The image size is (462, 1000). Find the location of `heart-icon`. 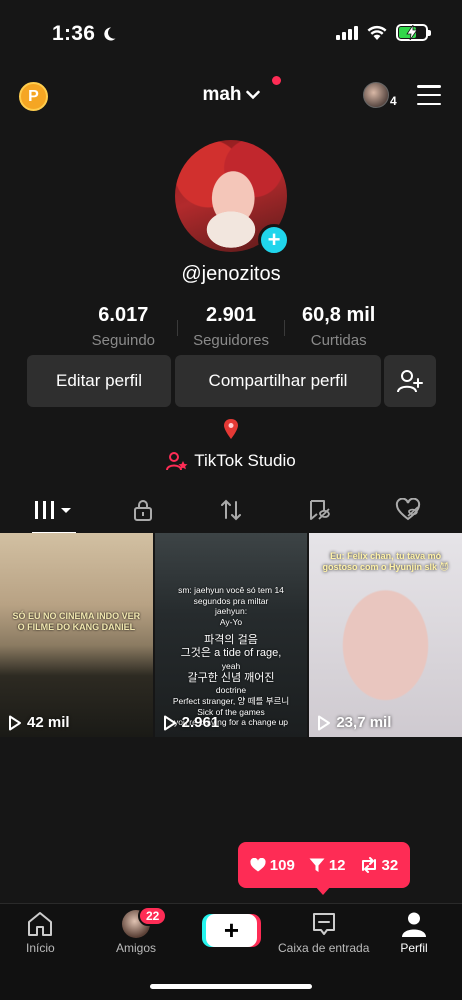

heart-icon is located at coordinates (258, 865).